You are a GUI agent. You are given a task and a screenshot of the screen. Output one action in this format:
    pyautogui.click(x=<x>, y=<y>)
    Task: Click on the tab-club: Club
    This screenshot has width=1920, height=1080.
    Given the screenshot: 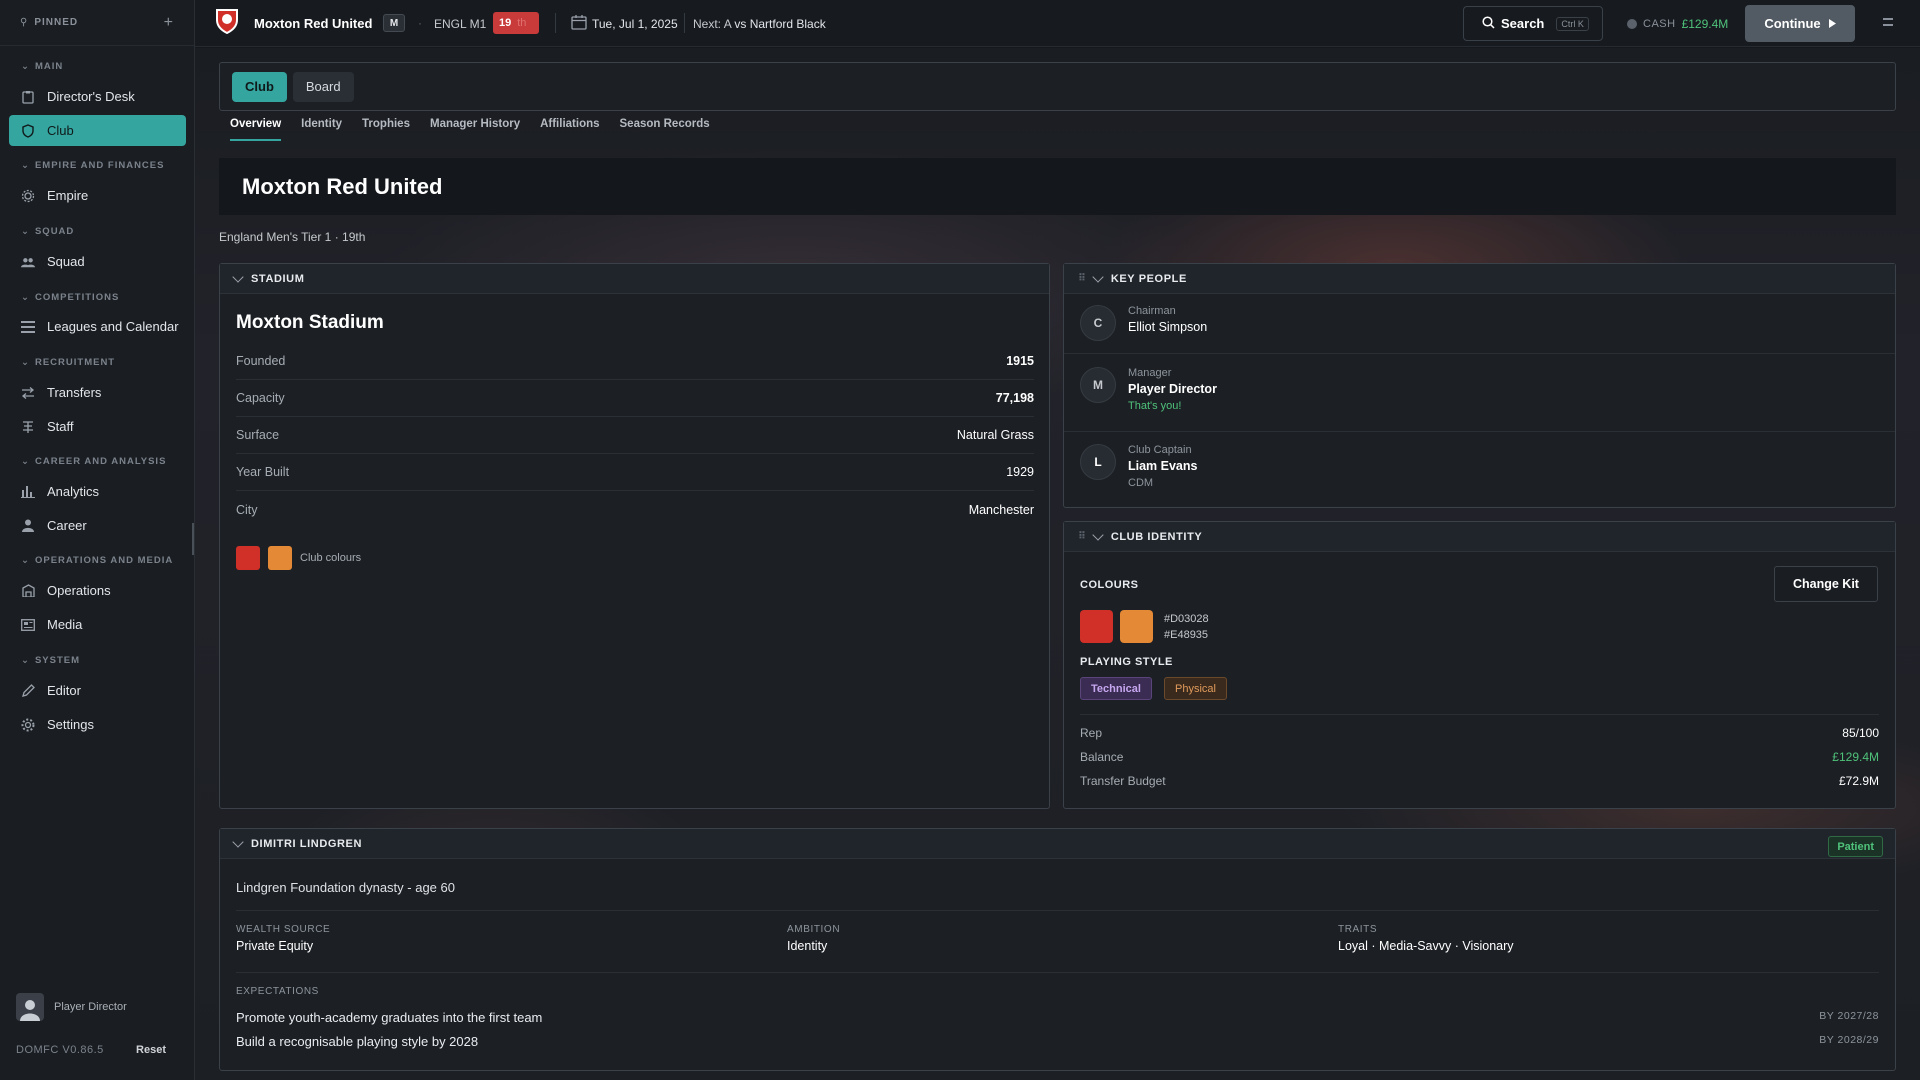 What is the action you would take?
    pyautogui.click(x=259, y=86)
    